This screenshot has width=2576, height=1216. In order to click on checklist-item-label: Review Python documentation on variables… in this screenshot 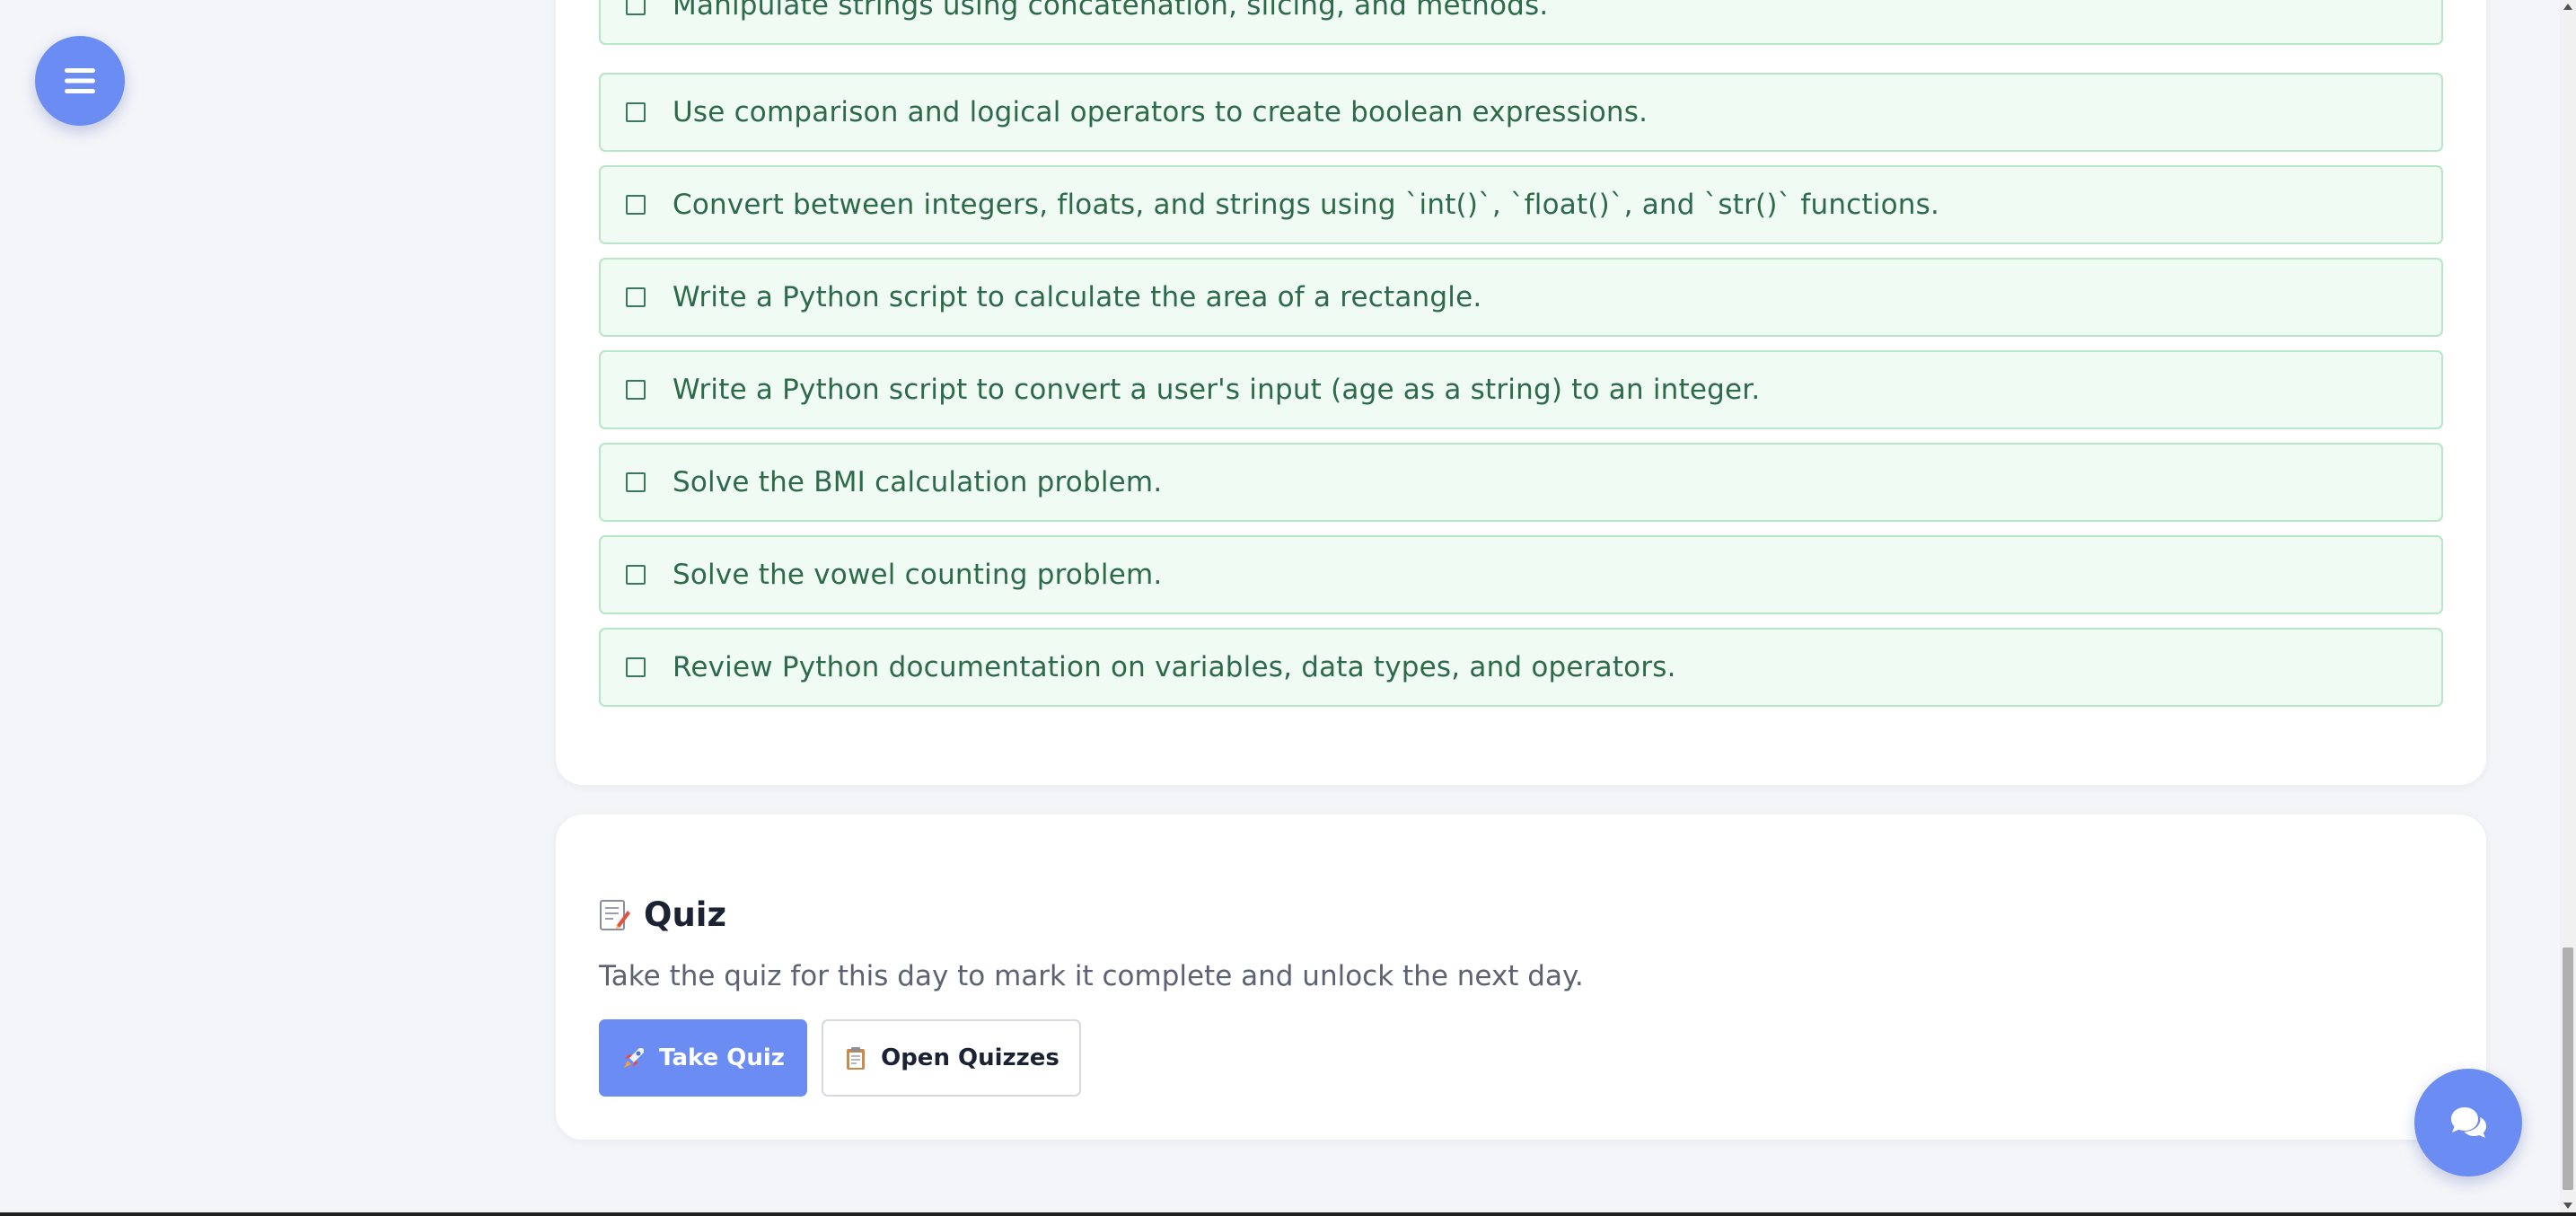, I will do `click(1175, 667)`.